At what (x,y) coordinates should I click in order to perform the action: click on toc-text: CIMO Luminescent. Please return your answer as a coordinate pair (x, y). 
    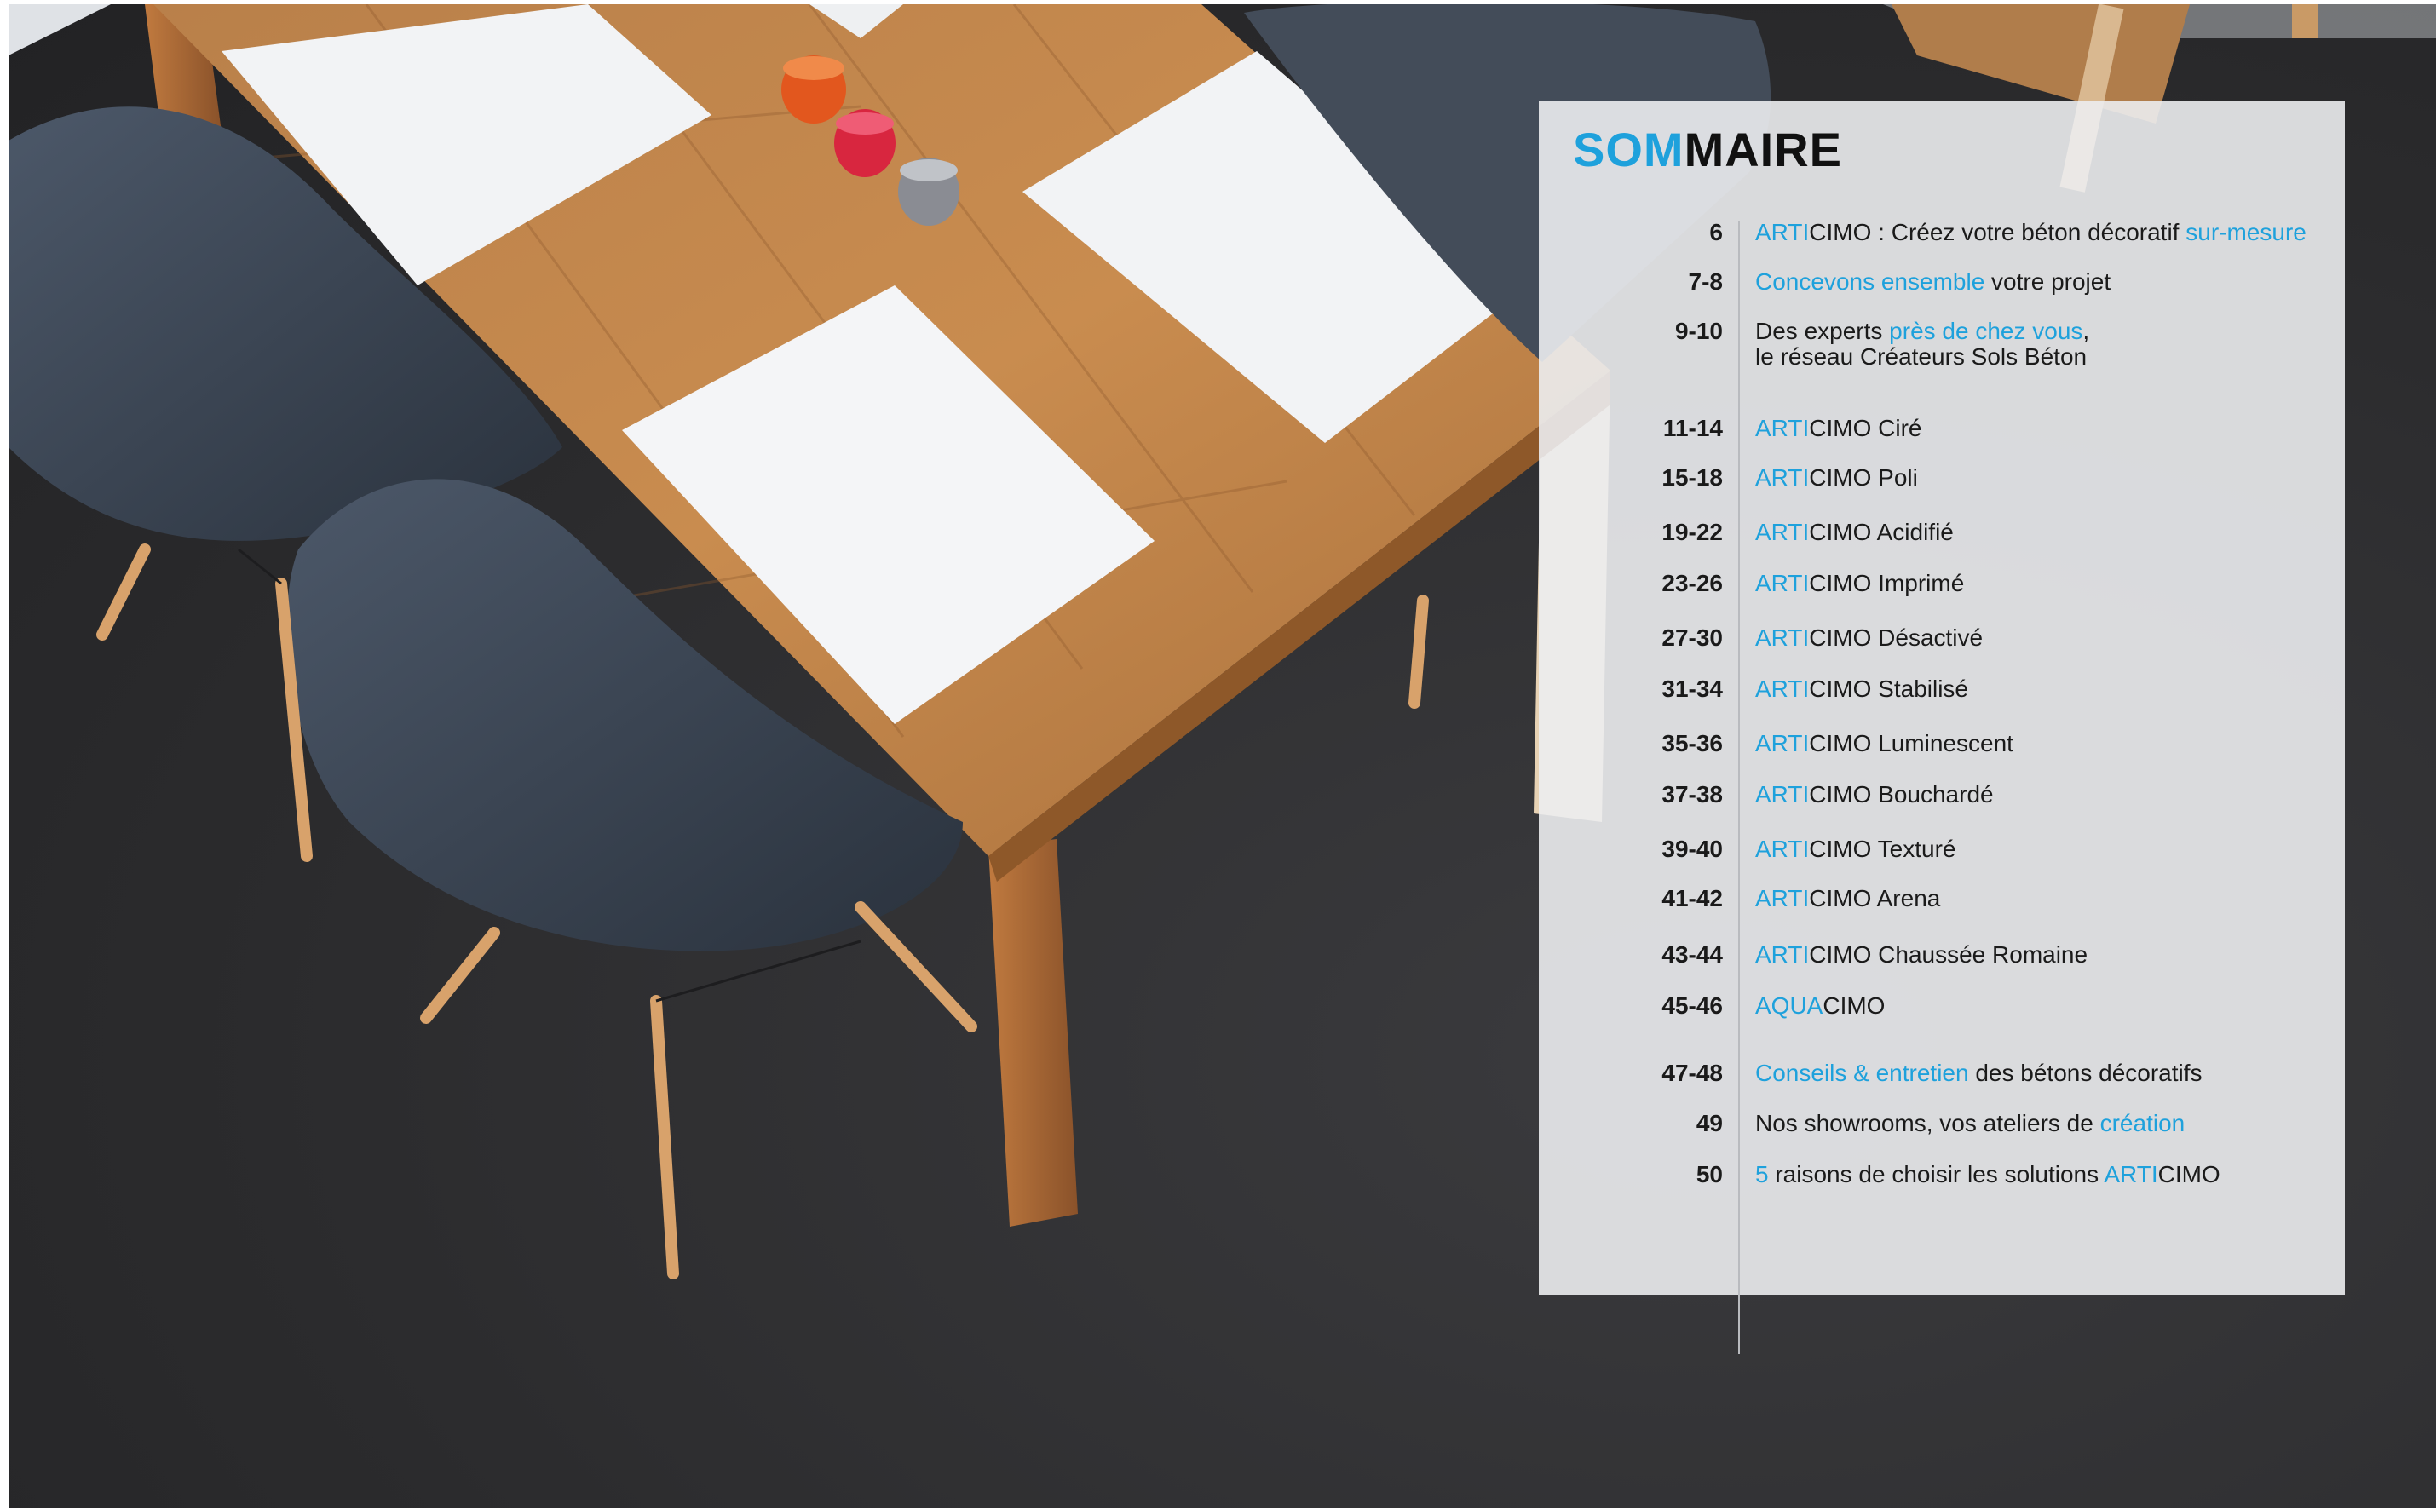
    Looking at the image, I should click on (1911, 743).